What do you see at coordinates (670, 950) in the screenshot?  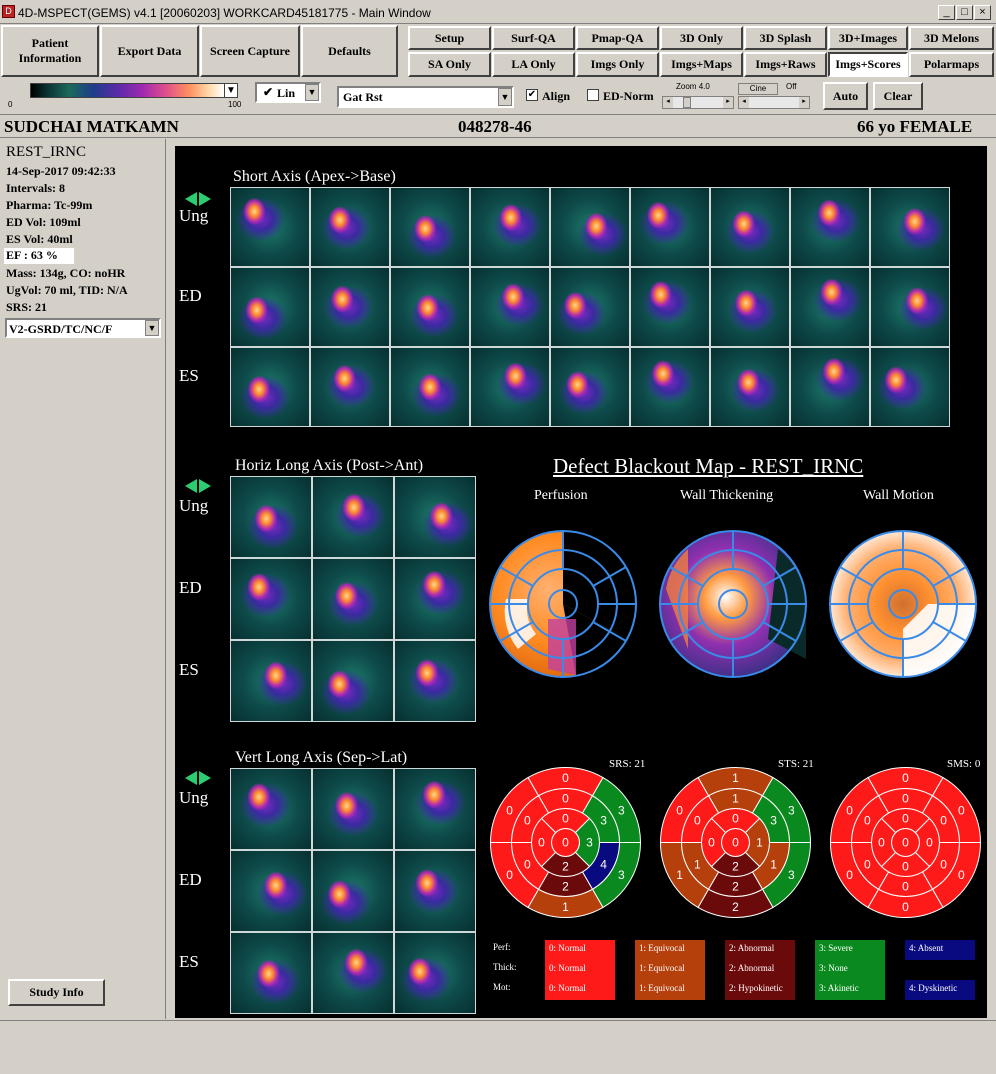 I see `legend-item: 1: Equivocal` at bounding box center [670, 950].